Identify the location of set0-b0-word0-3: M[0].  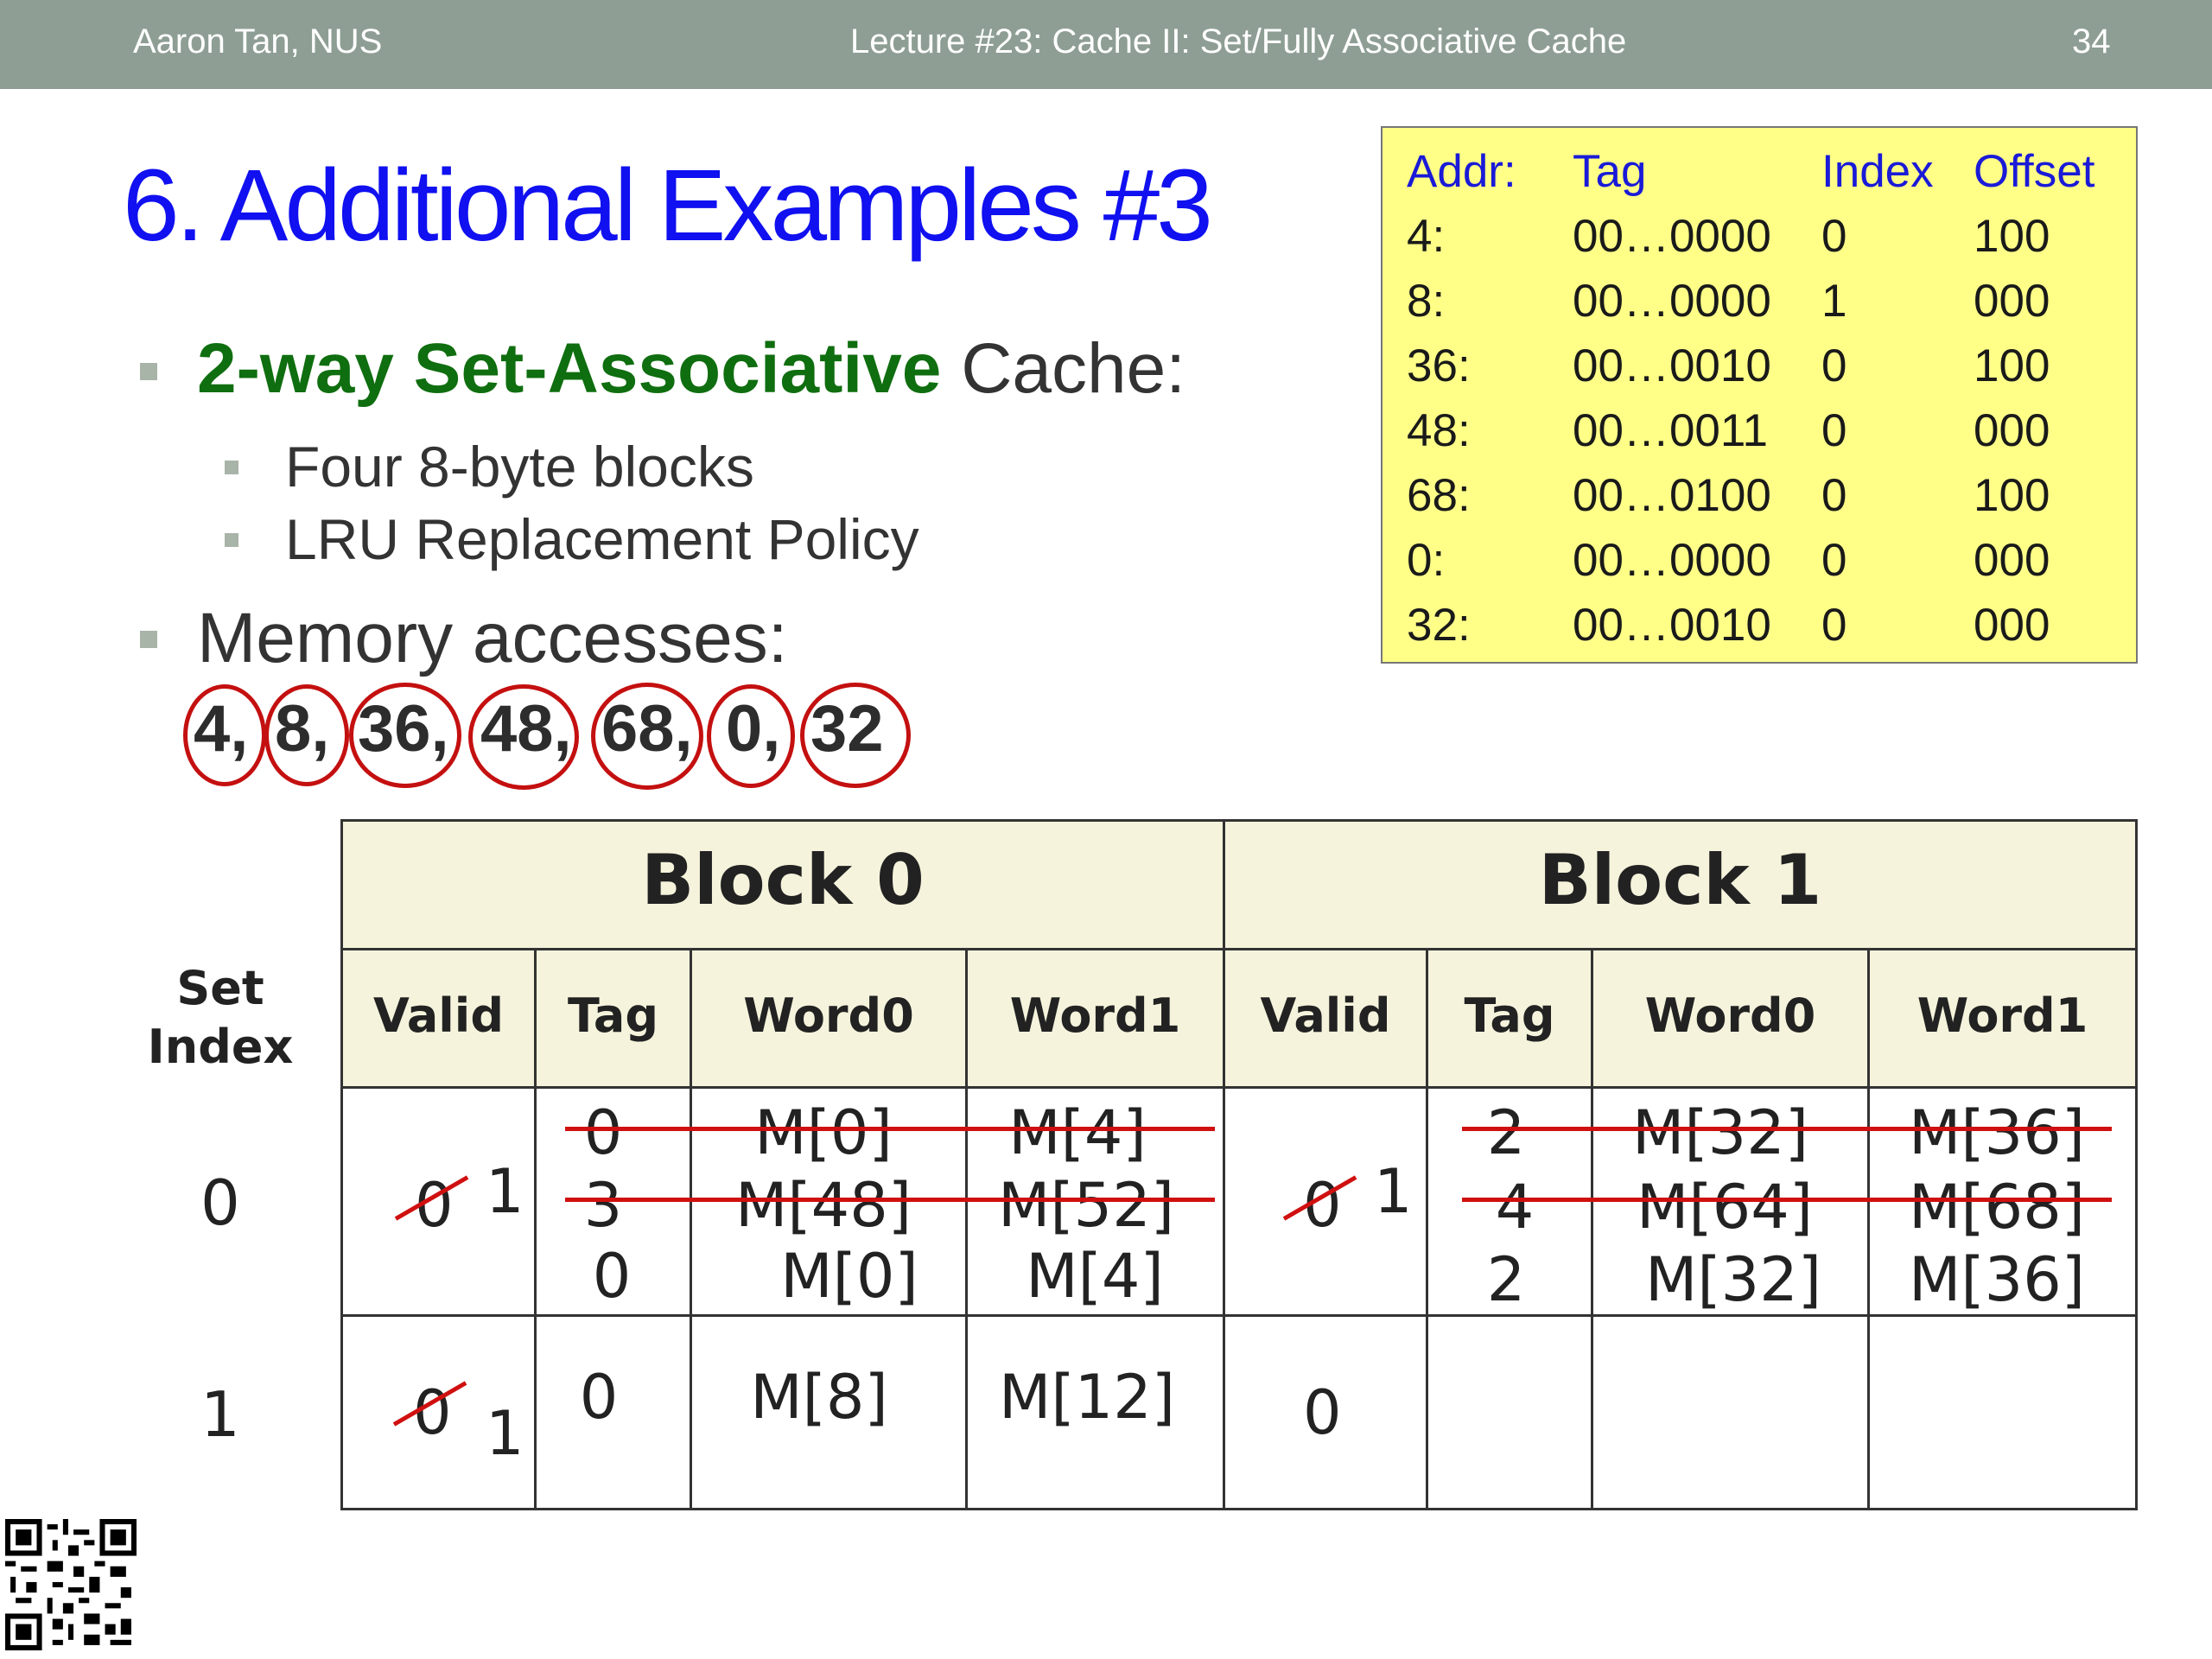
(849, 1276).